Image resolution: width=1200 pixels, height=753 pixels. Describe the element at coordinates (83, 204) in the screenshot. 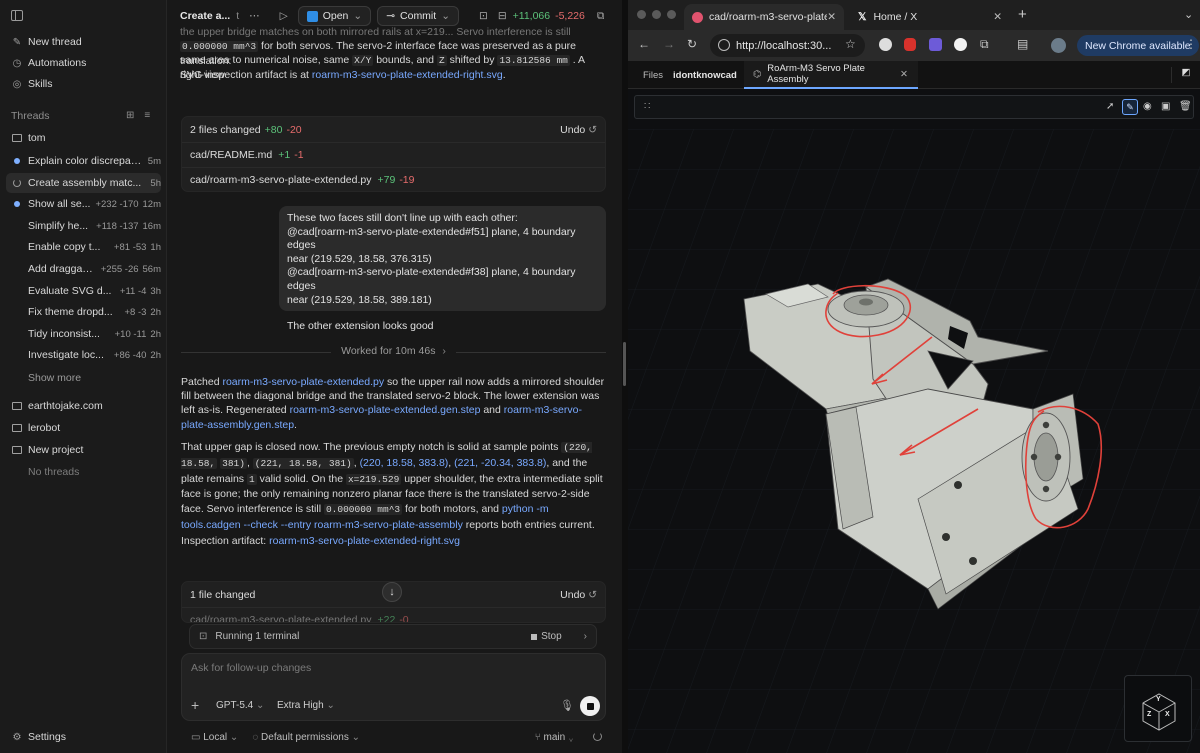

I see `thread-item: Show all se... +232 -170 12m` at that location.